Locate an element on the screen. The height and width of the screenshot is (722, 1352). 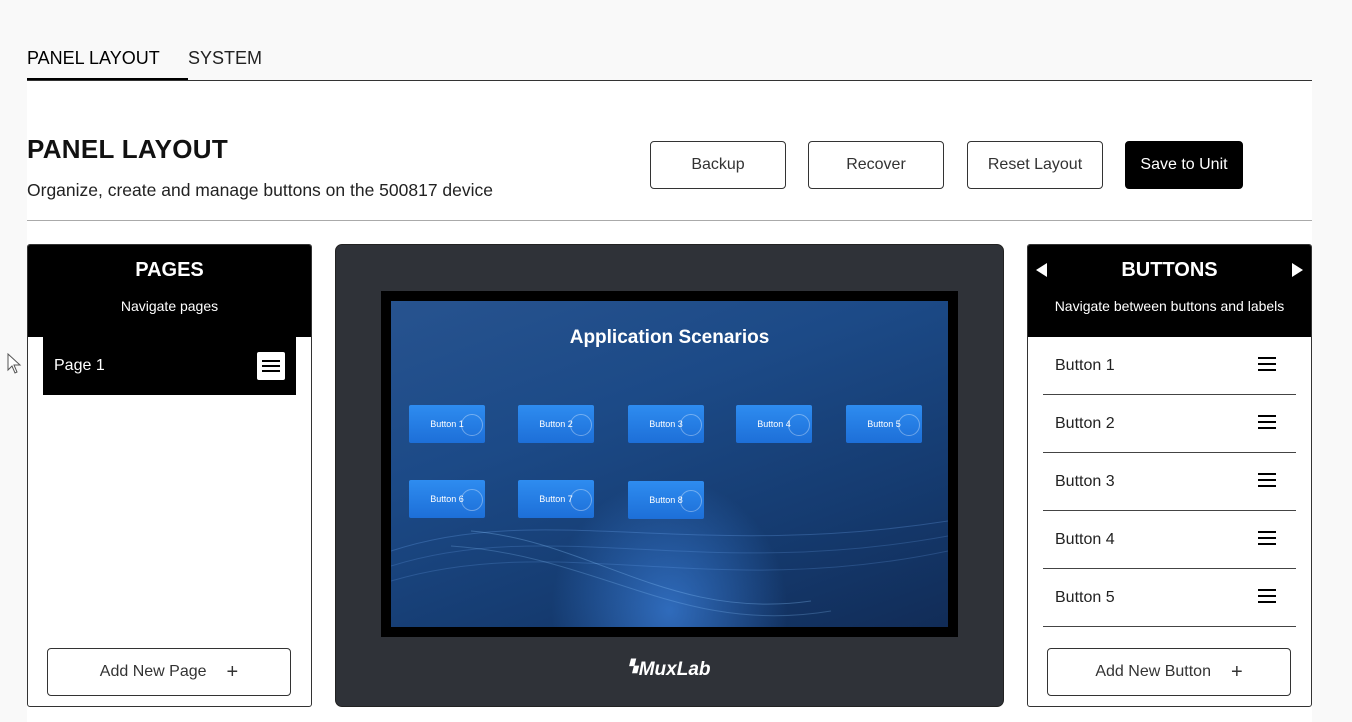
button-list-item: Button 2 is located at coordinates (1169, 424).